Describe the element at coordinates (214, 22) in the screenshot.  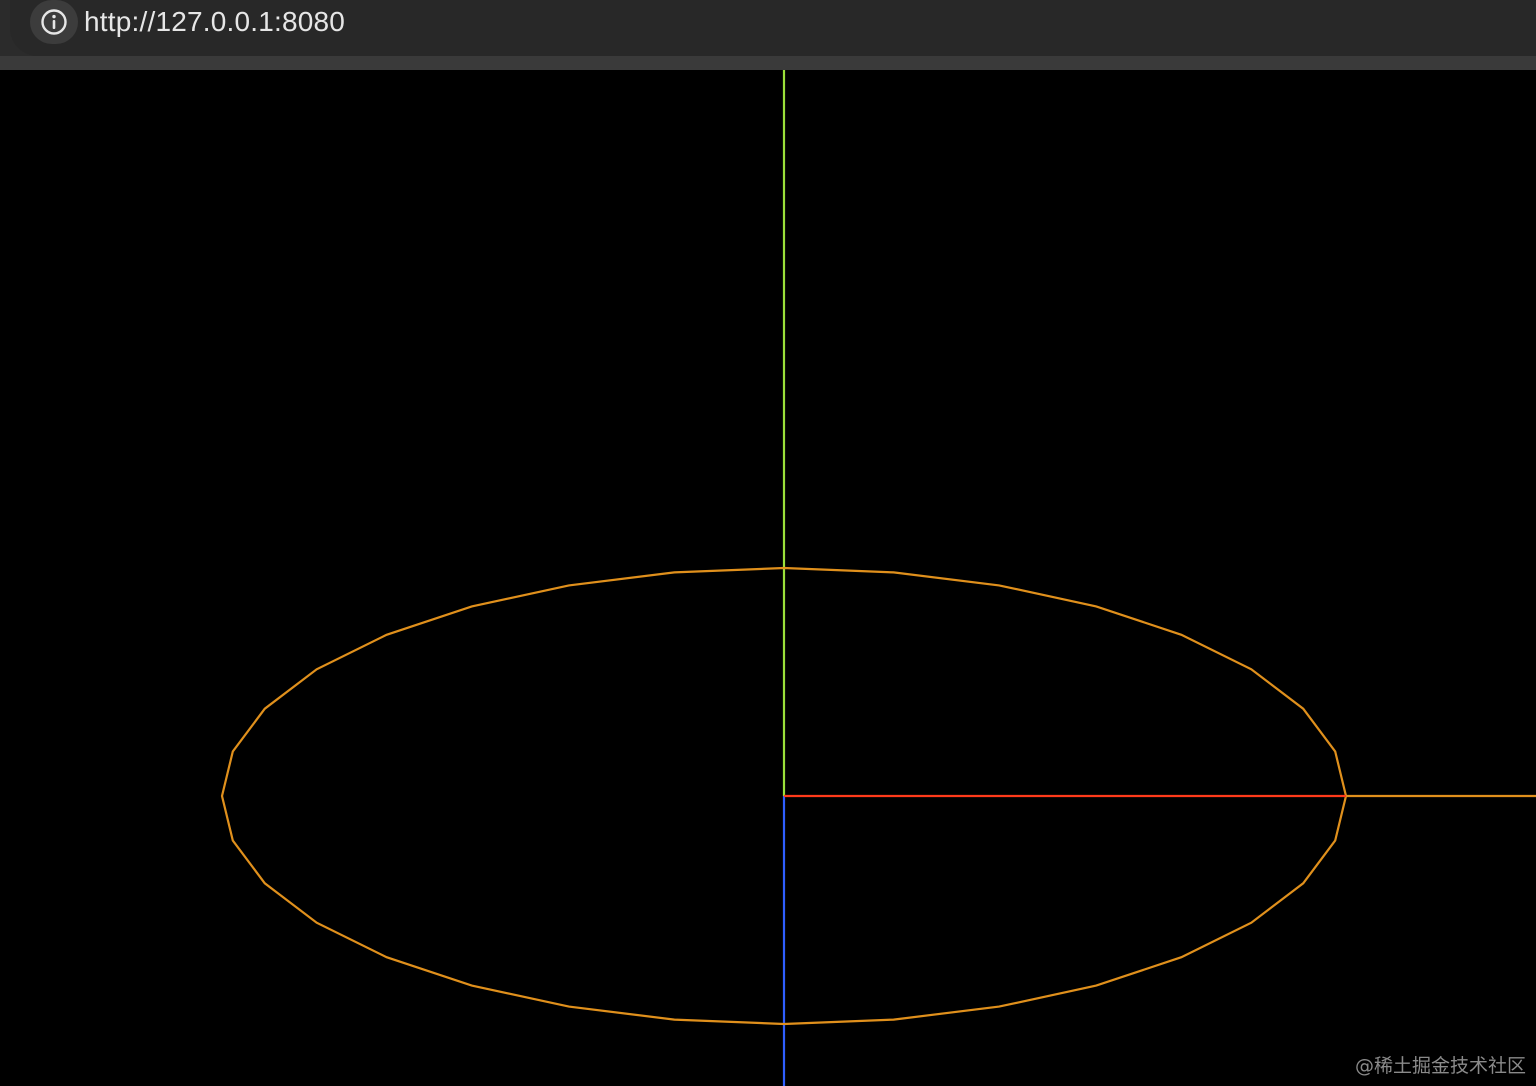
I see `url-text: http://127.0.0.1:8080` at that location.